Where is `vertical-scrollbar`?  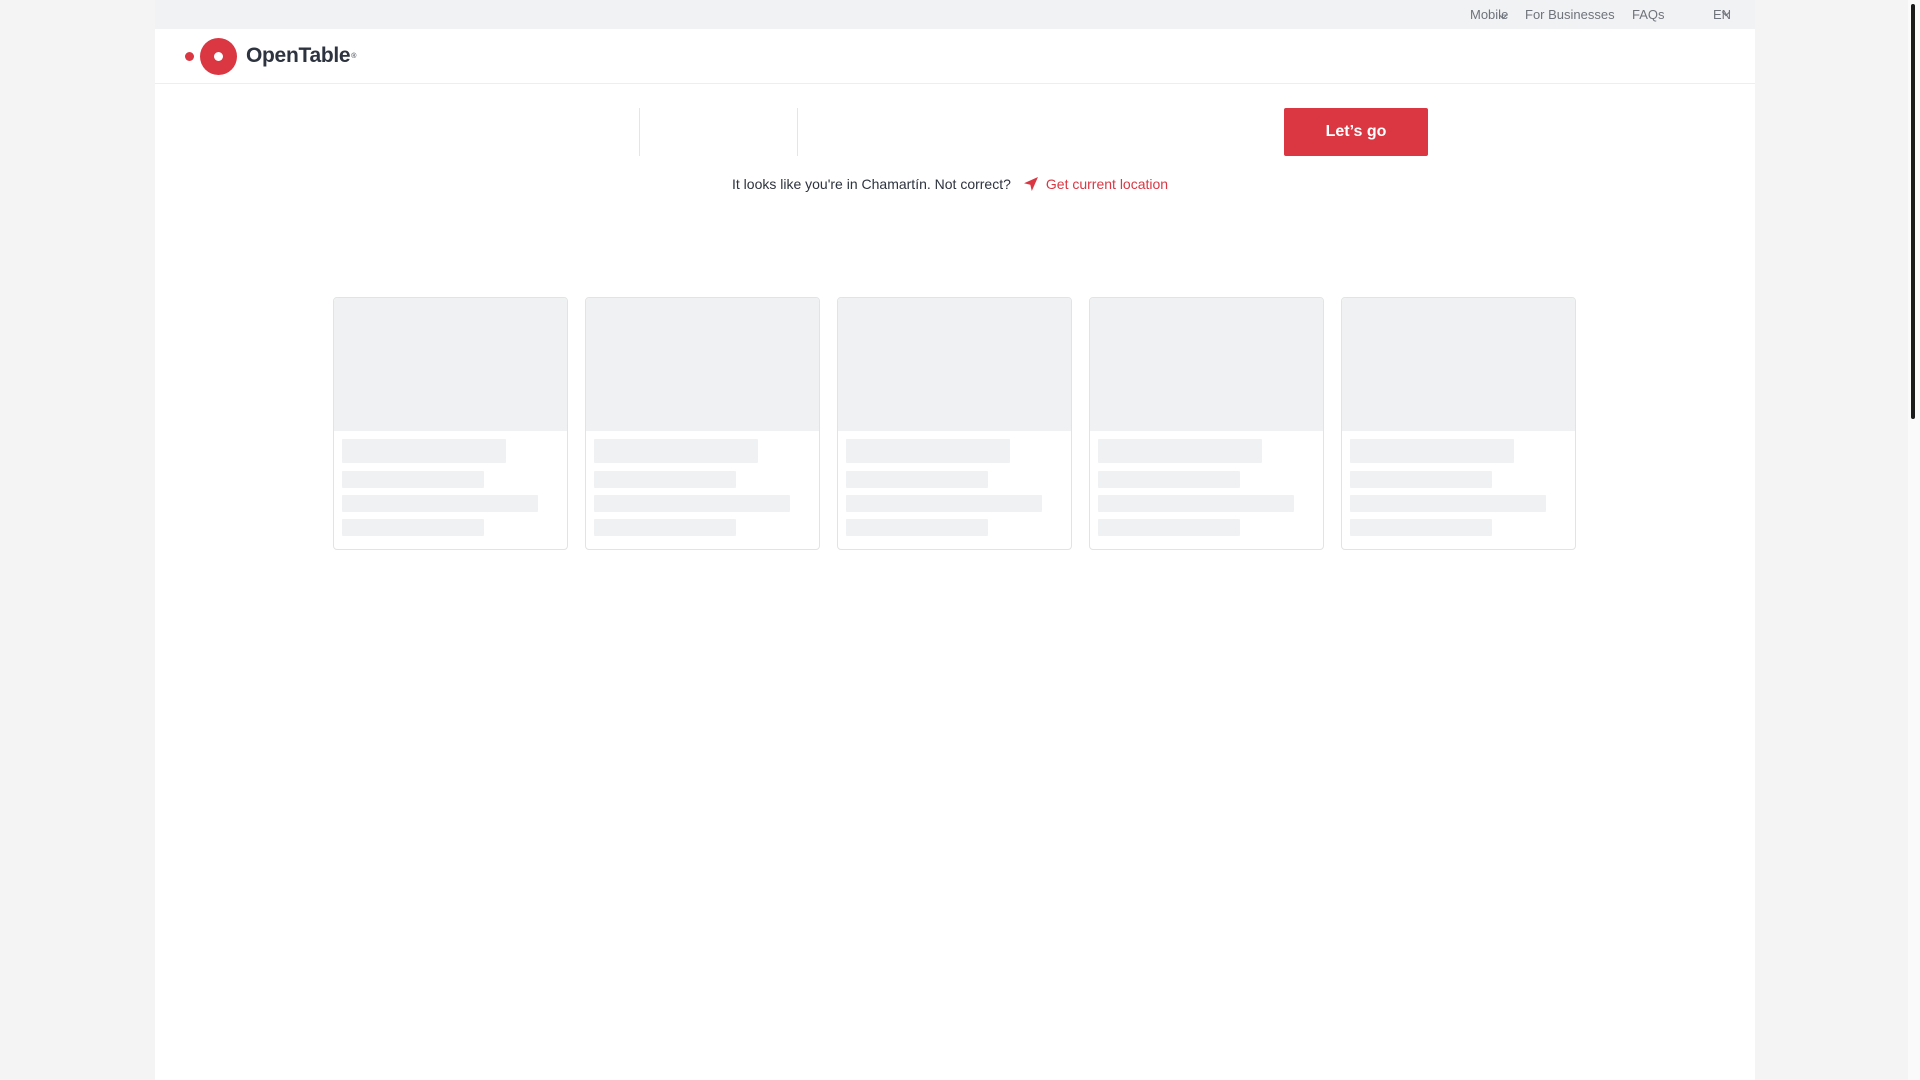 vertical-scrollbar is located at coordinates (1914, 540).